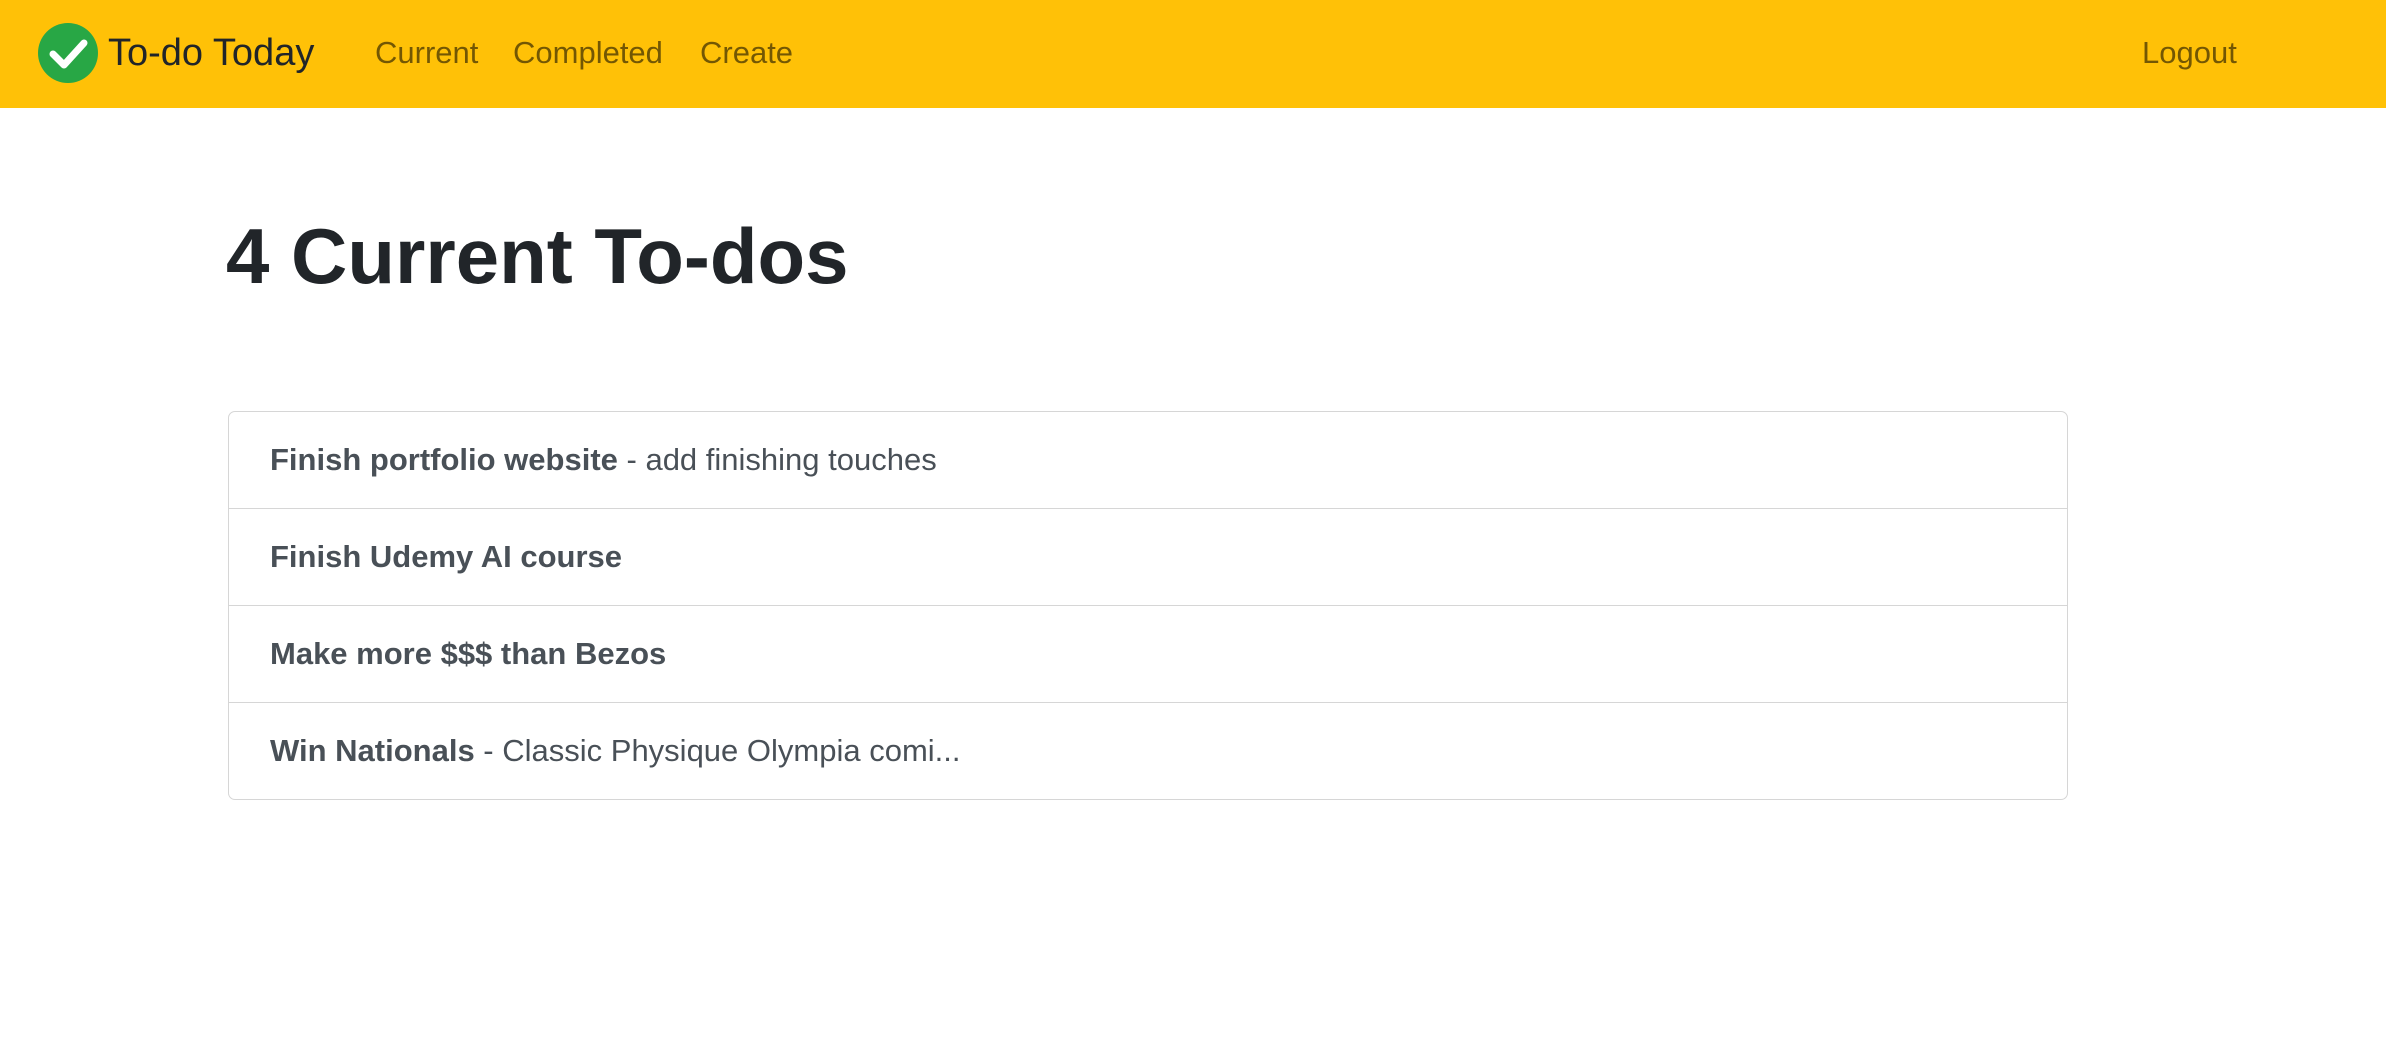 Image resolution: width=2386 pixels, height=1056 pixels. Describe the element at coordinates (1148, 654) in the screenshot. I see `todo-item: Make more $$$ than Bezos` at that location.